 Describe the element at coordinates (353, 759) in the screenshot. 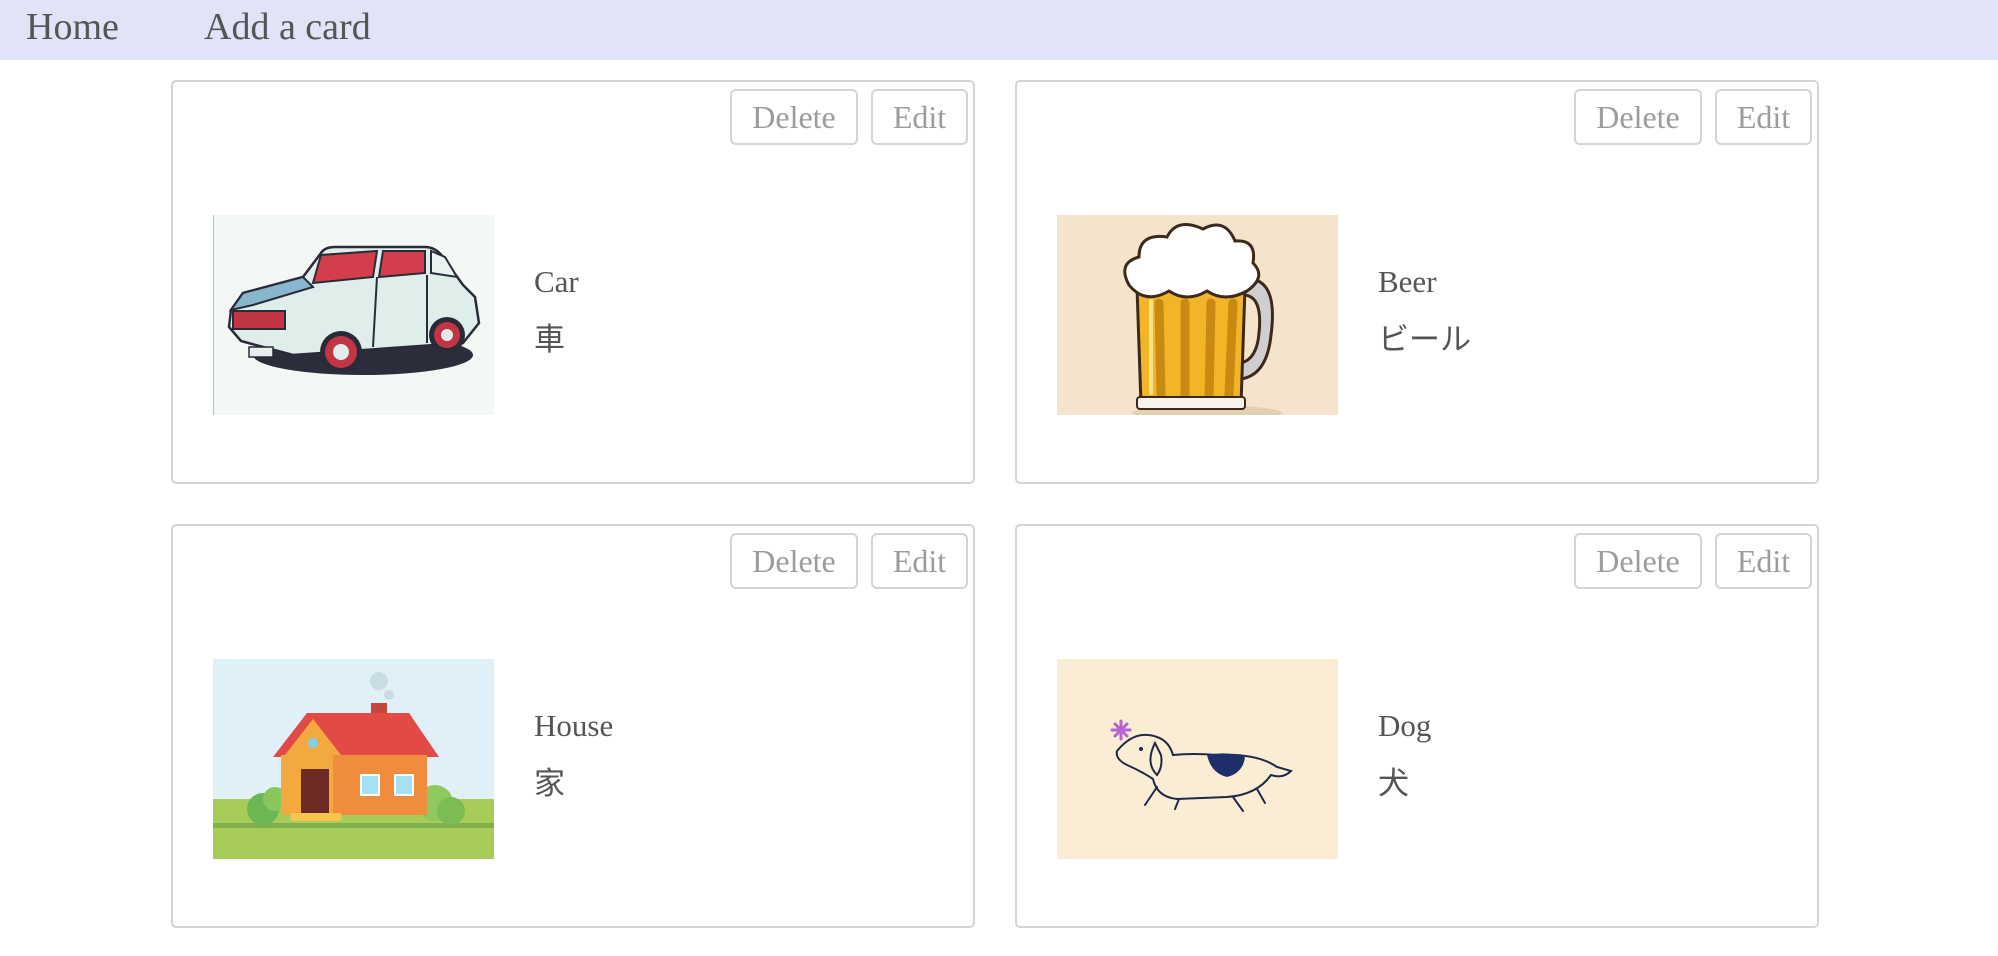

I see `house-image` at that location.